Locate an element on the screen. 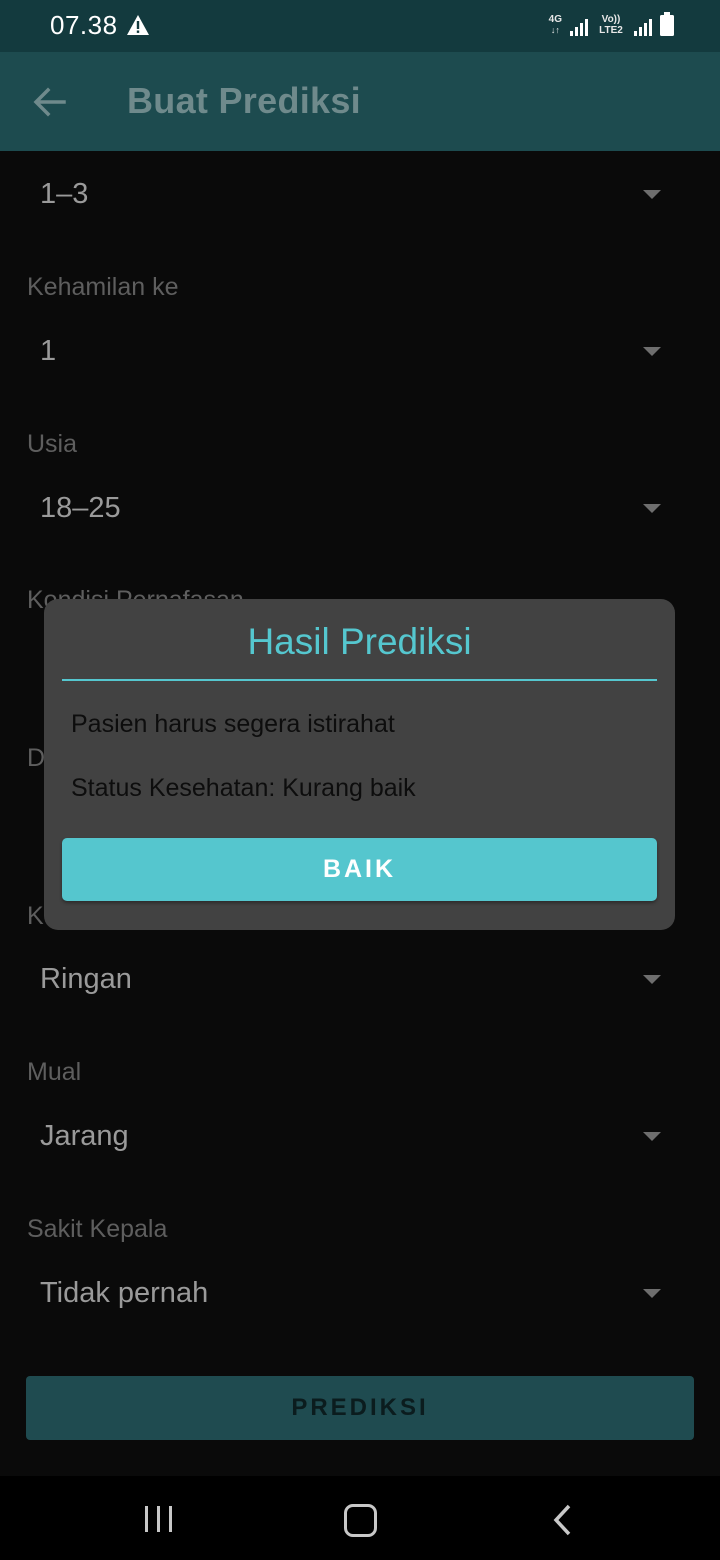 This screenshot has width=720, height=1560. arrow-left-icon is located at coordinates (50, 102).